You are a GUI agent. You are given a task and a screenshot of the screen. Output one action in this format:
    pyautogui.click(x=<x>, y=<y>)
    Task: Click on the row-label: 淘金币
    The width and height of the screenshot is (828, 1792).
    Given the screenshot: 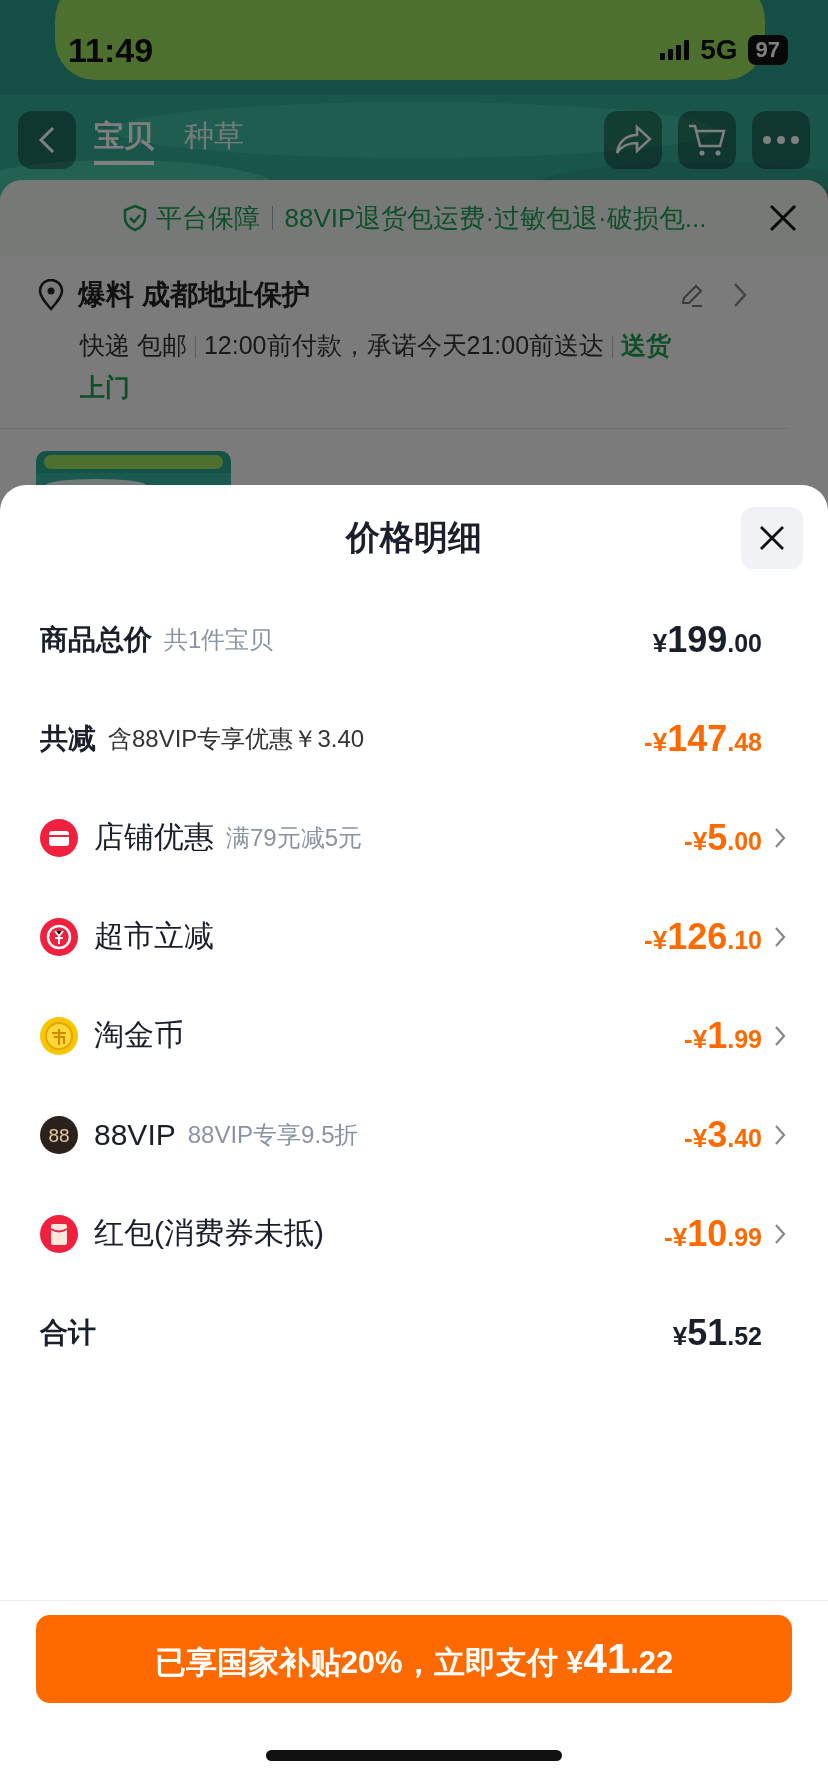 What is the action you would take?
    pyautogui.click(x=139, y=1035)
    